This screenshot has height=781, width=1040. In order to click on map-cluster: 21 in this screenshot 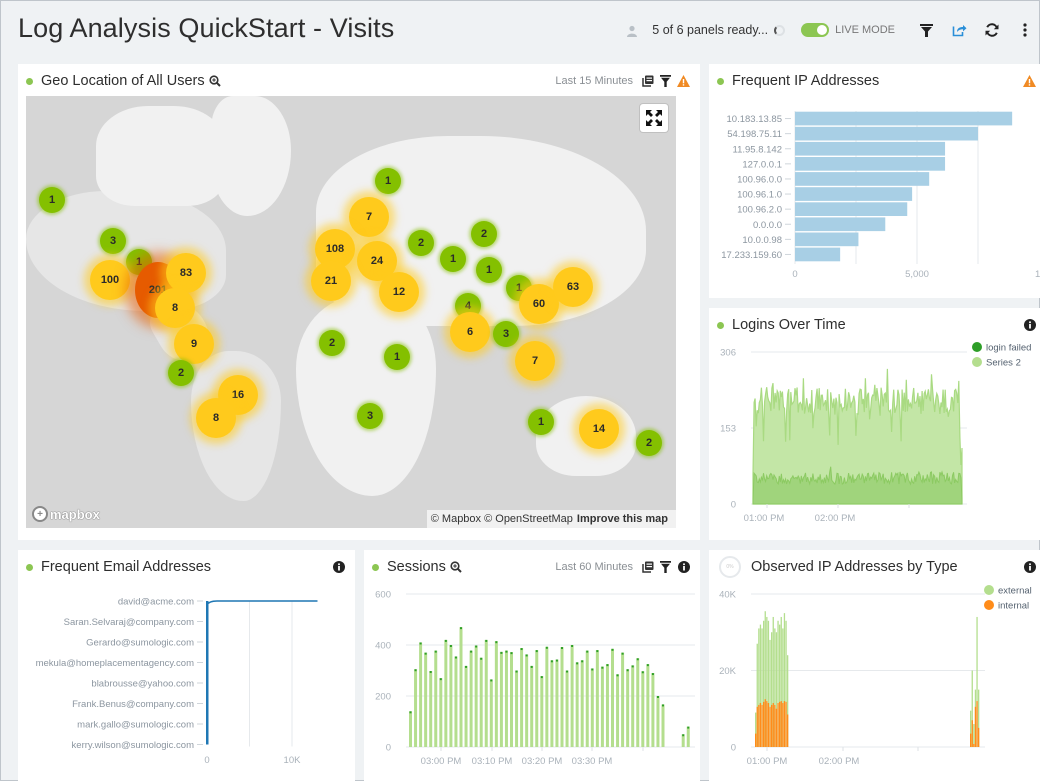, I will do `click(331, 281)`.